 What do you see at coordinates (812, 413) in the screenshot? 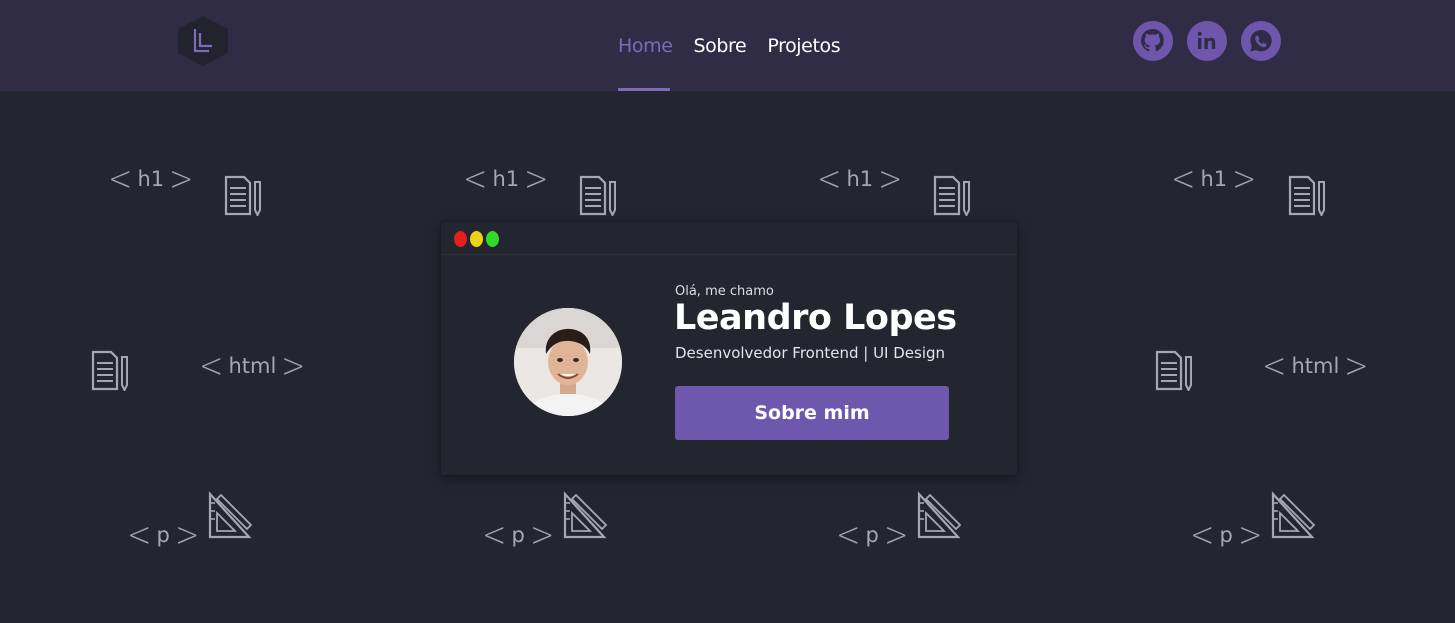
I see `about-me-button: Sobre mim` at bounding box center [812, 413].